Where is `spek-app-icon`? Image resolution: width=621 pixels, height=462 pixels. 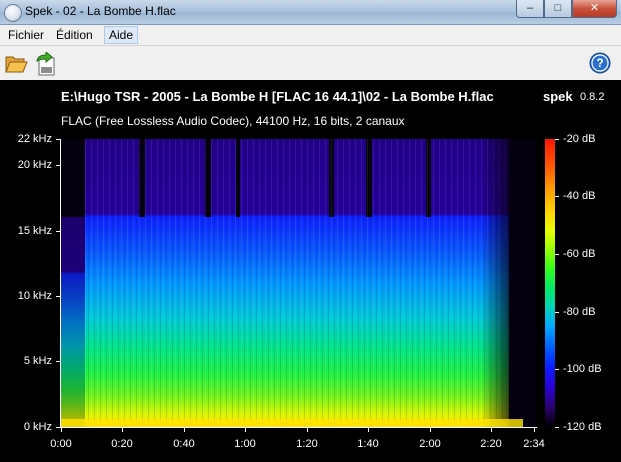
spek-app-icon is located at coordinates (13, 13).